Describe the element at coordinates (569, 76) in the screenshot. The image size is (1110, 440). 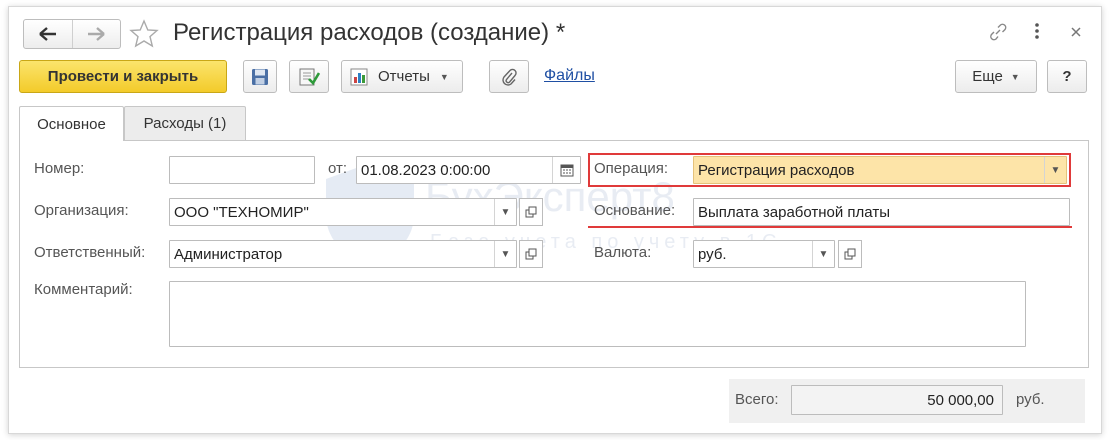
I see `files-link: Файлы` at that location.